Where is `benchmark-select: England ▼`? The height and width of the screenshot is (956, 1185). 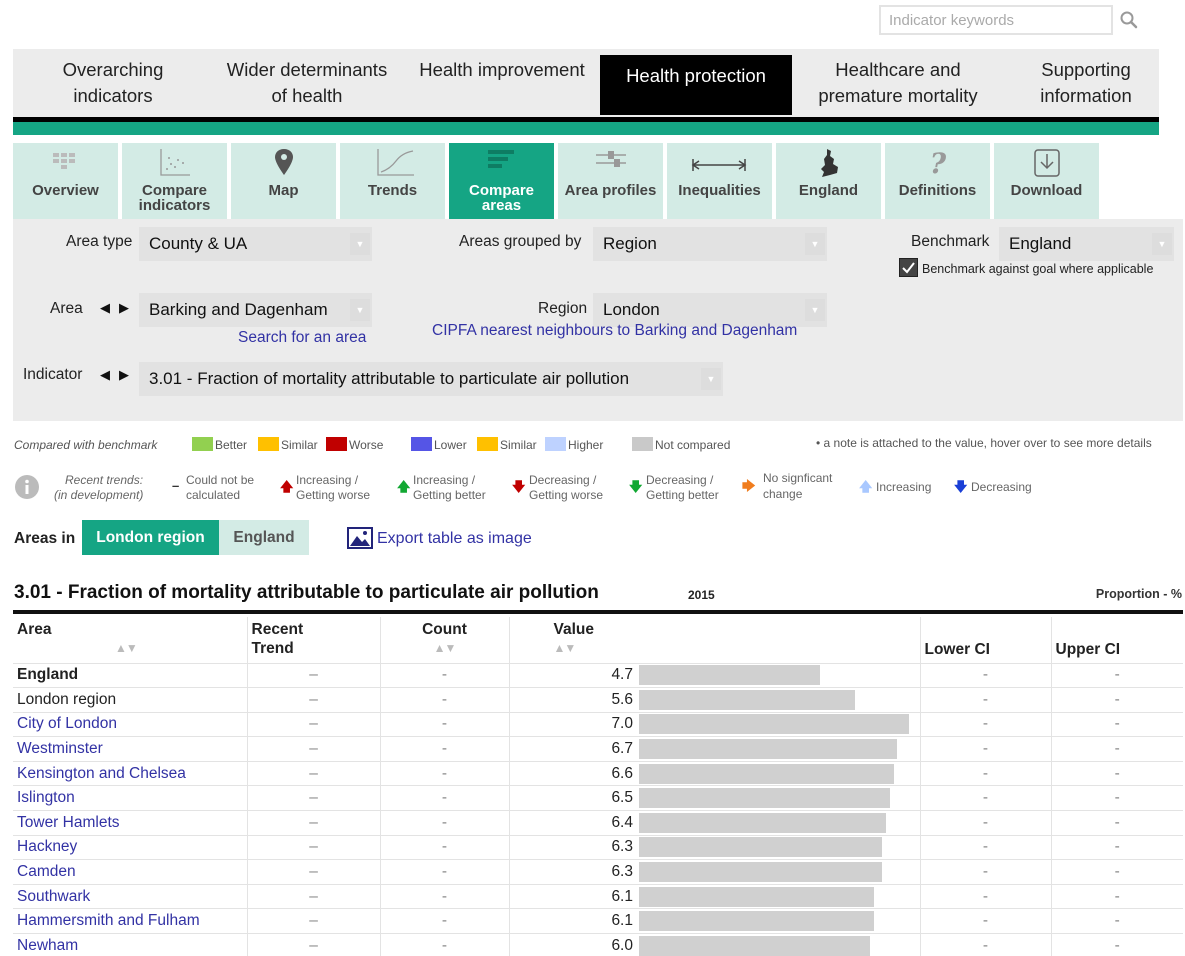 benchmark-select: England ▼ is located at coordinates (1086, 244).